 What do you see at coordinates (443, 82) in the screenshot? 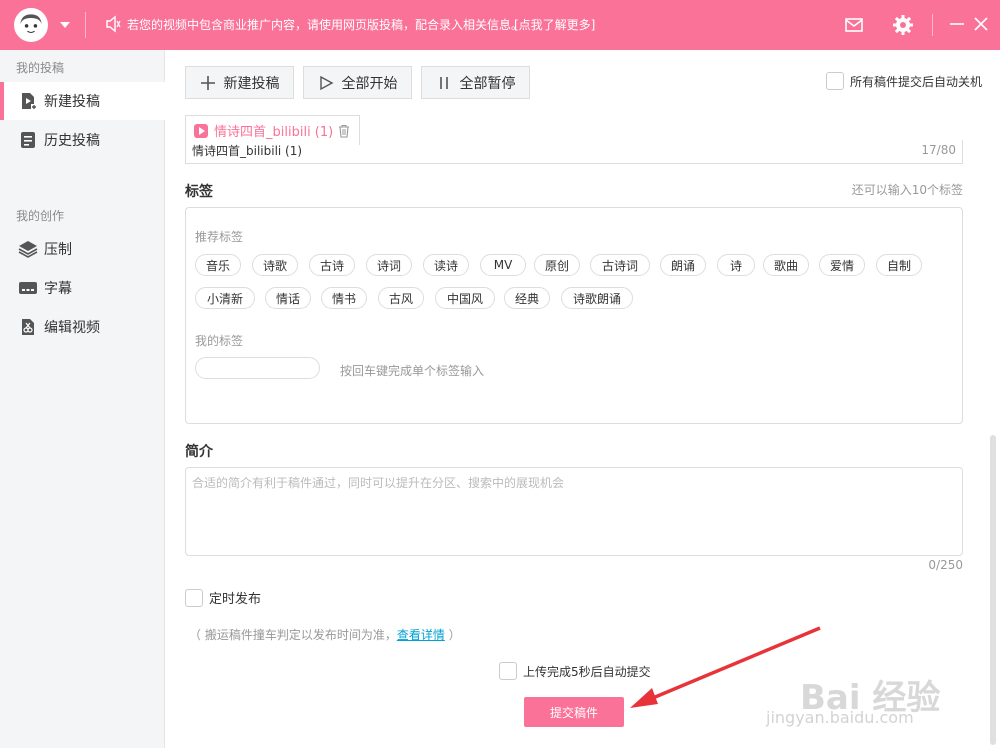
I see `pause-icon` at bounding box center [443, 82].